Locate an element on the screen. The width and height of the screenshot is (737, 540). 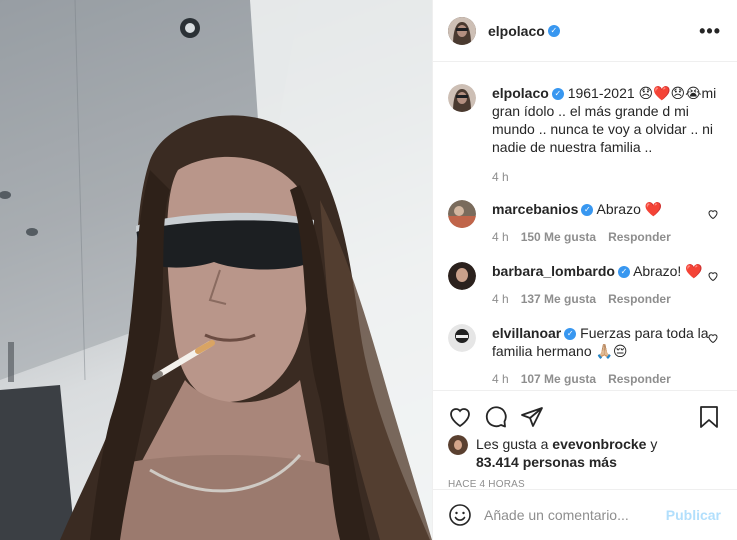
caption-avatar is located at coordinates (462, 98).